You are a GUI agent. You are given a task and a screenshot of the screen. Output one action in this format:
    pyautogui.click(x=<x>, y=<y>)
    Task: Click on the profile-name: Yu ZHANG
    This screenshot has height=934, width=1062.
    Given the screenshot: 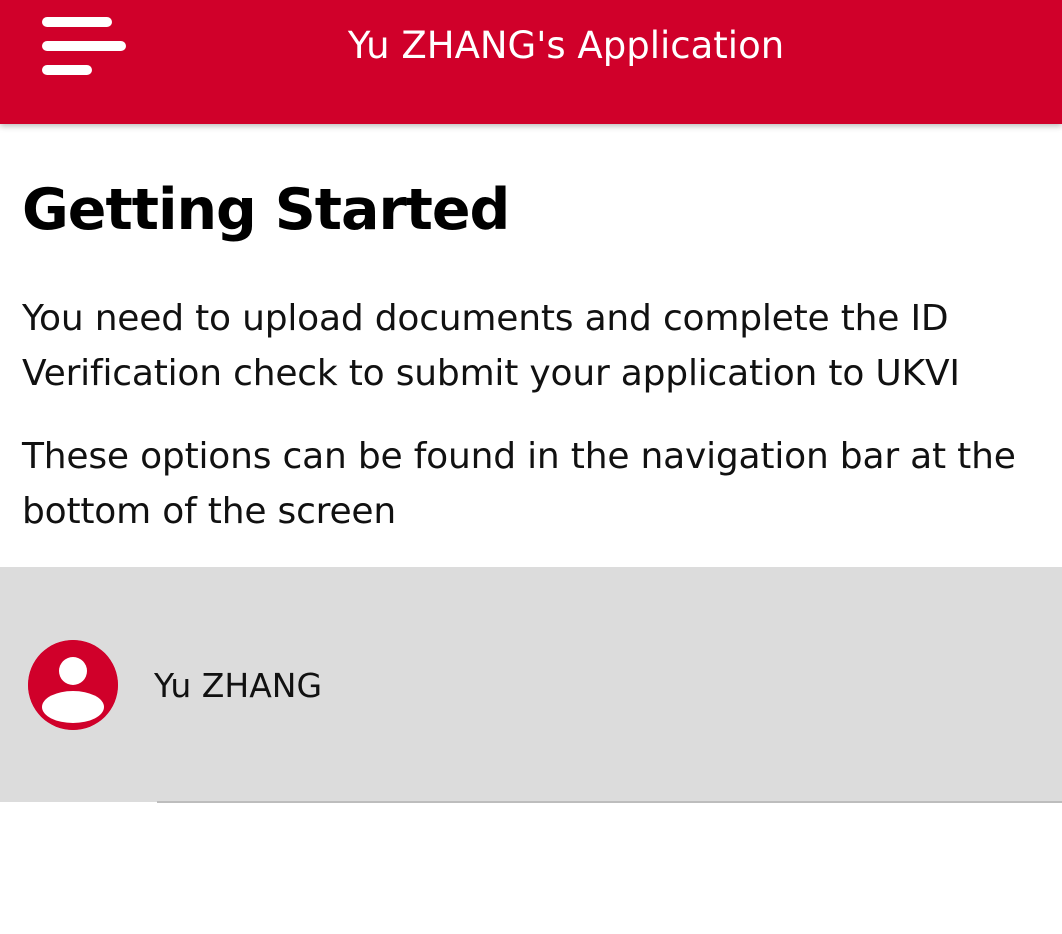 What is the action you would take?
    pyautogui.click(x=238, y=686)
    